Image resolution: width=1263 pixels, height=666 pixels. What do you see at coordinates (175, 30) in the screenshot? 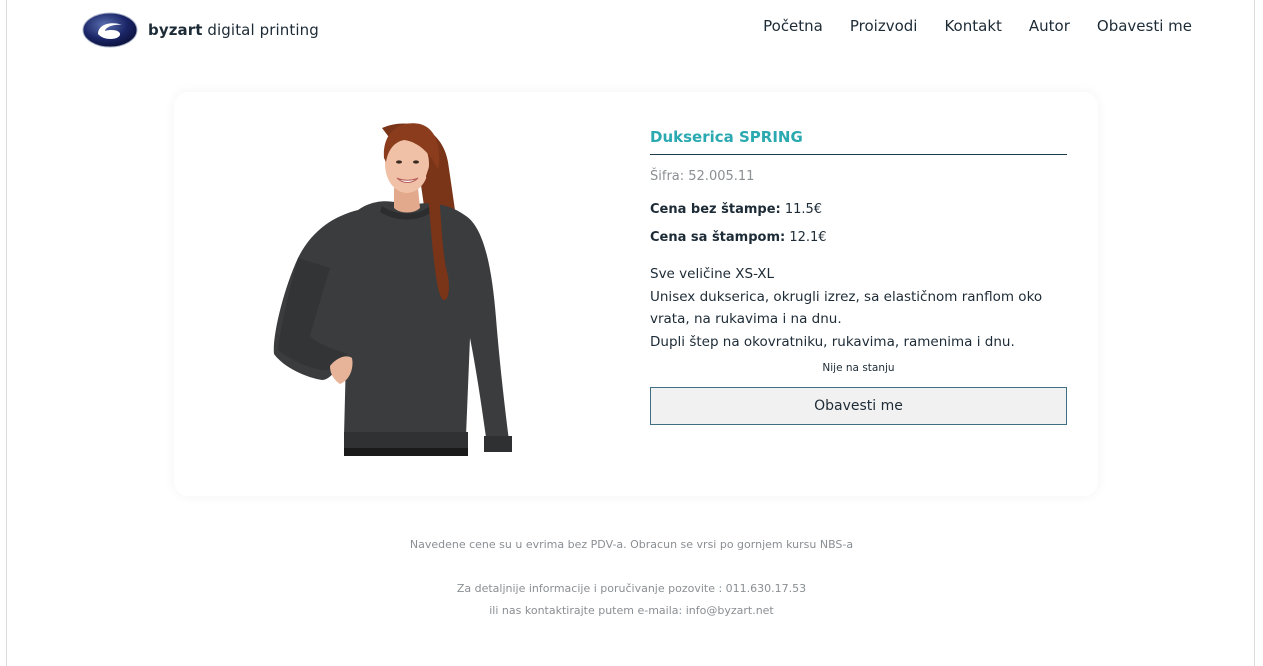
I see `brand-name-bold: byzart` at bounding box center [175, 30].